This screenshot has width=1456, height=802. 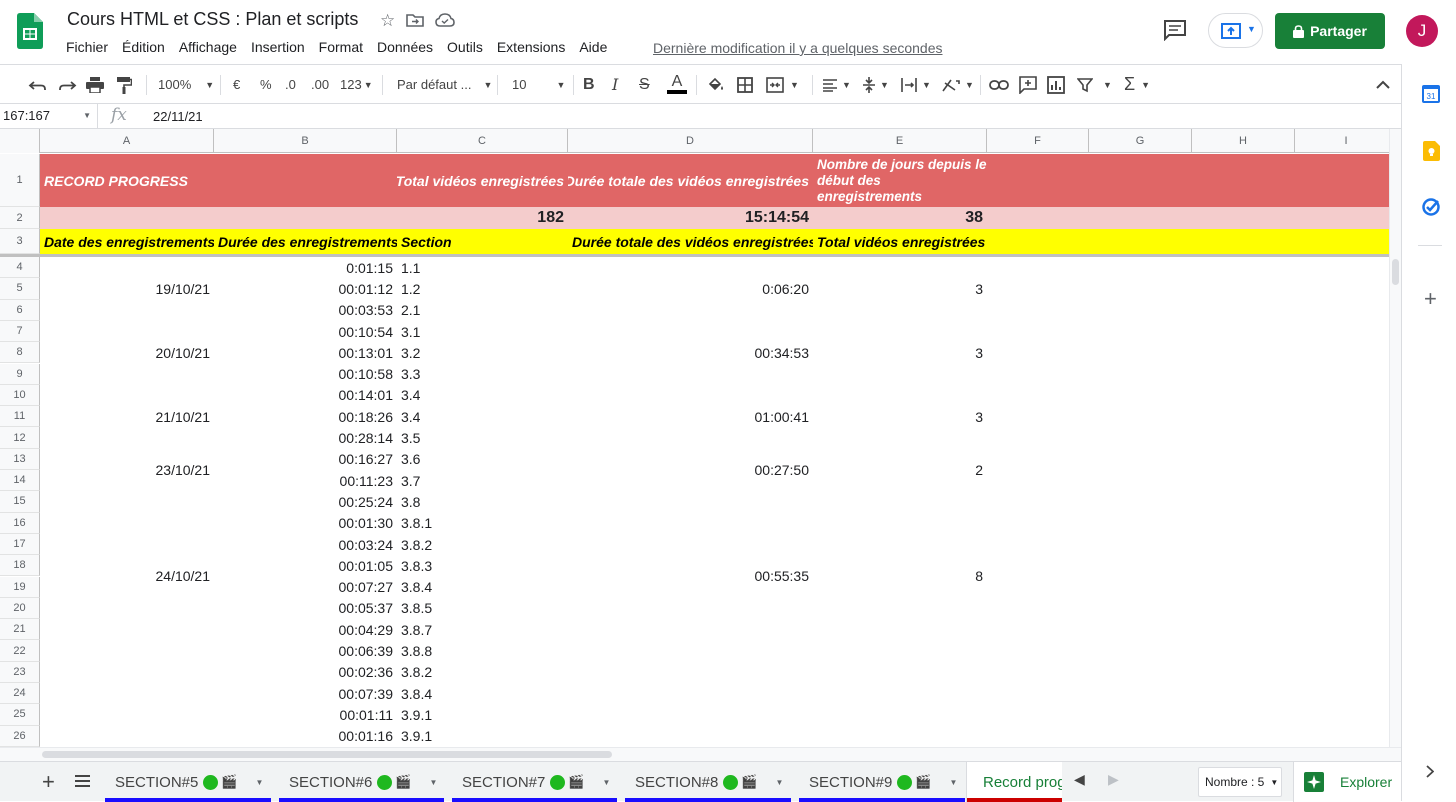 What do you see at coordinates (20, 566) in the screenshot?
I see `row-header: 18` at bounding box center [20, 566].